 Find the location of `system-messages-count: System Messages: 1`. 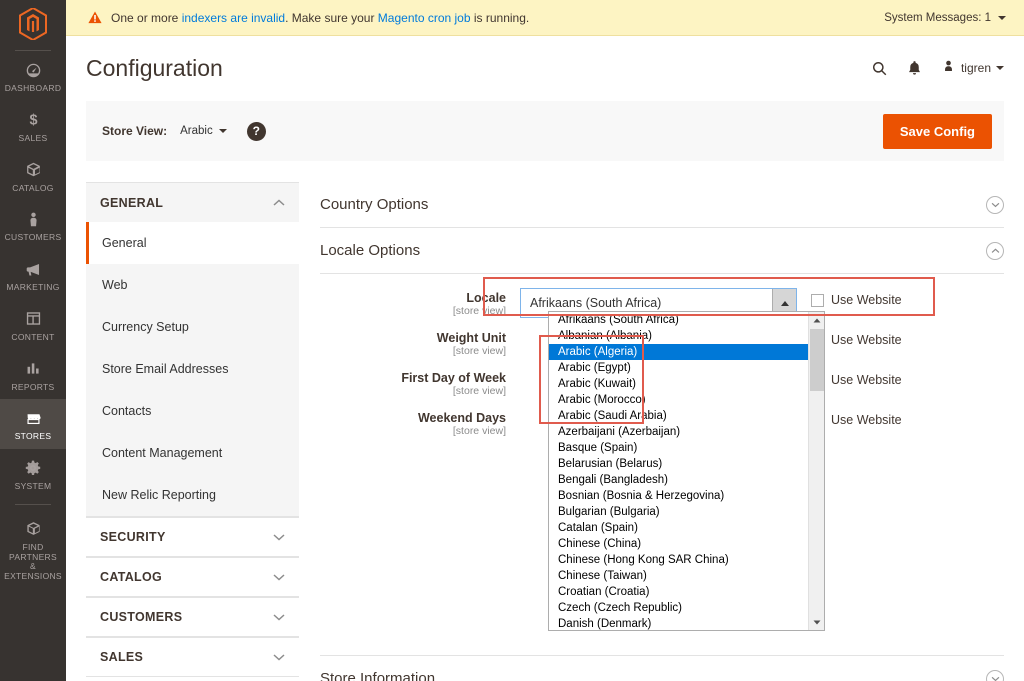

system-messages-count: System Messages: 1 is located at coordinates (937, 17).